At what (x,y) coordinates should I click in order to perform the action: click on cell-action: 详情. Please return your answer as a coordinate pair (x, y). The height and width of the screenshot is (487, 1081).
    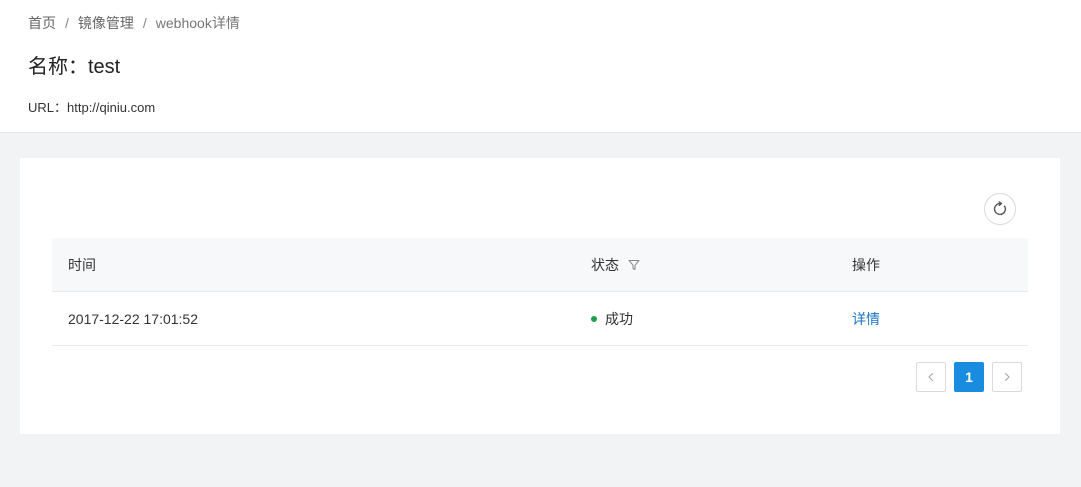
    Looking at the image, I should click on (866, 318).